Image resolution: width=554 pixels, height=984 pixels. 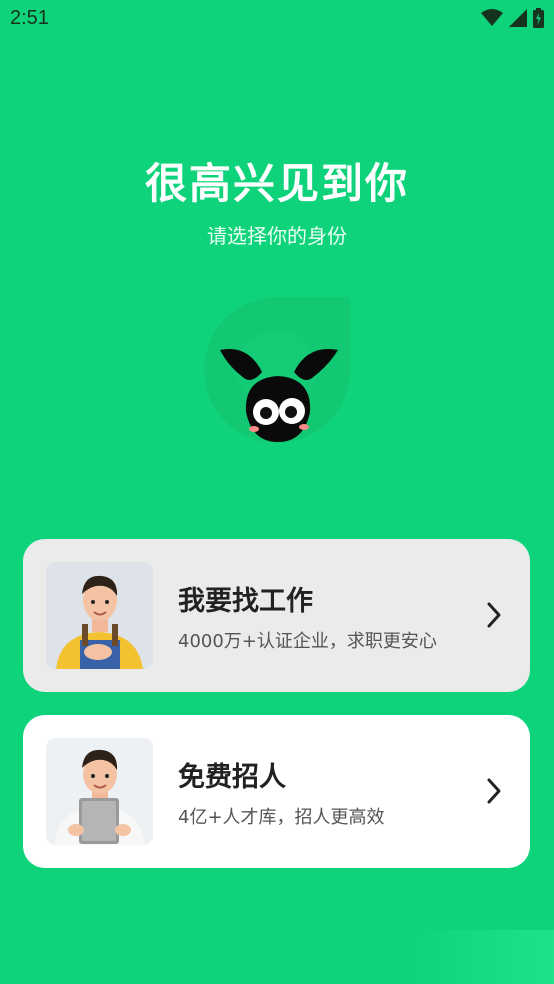 I want to click on job-seeker-avatar, so click(x=99, y=615).